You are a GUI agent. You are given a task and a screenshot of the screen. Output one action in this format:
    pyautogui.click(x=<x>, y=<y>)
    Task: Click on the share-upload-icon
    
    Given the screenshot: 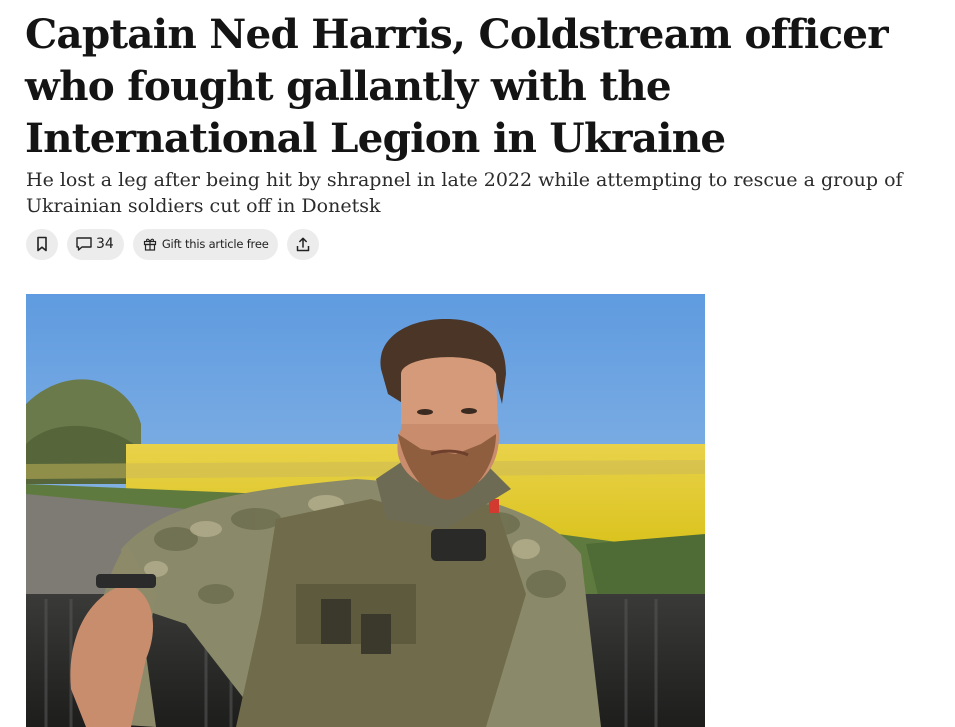 What is the action you would take?
    pyautogui.click(x=303, y=244)
    